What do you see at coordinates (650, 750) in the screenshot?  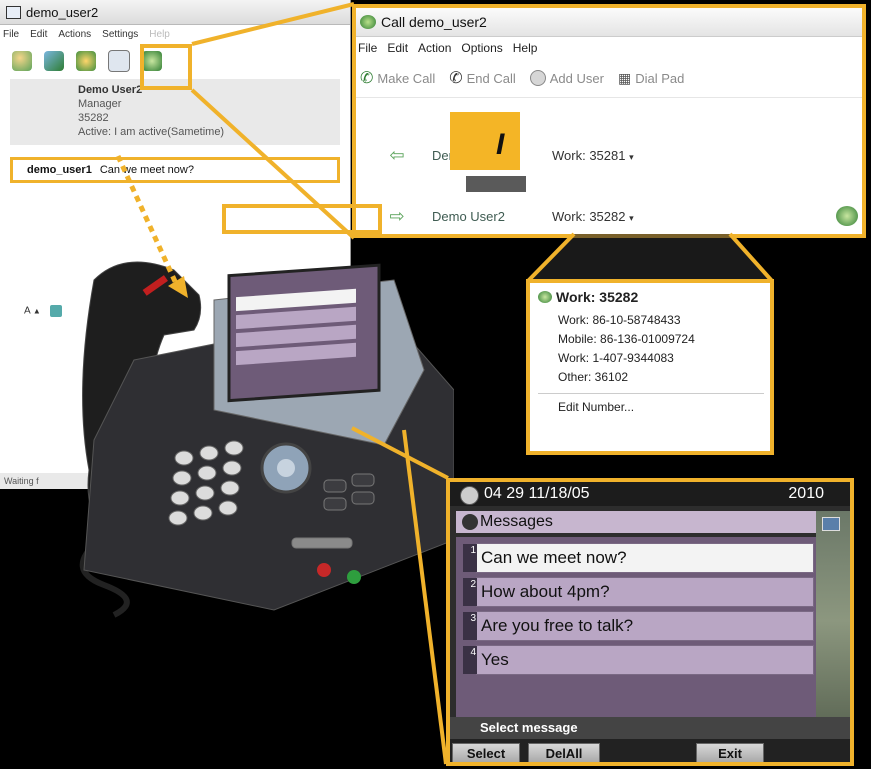 I see `softkey-bar: Select DelAll Exit` at bounding box center [650, 750].